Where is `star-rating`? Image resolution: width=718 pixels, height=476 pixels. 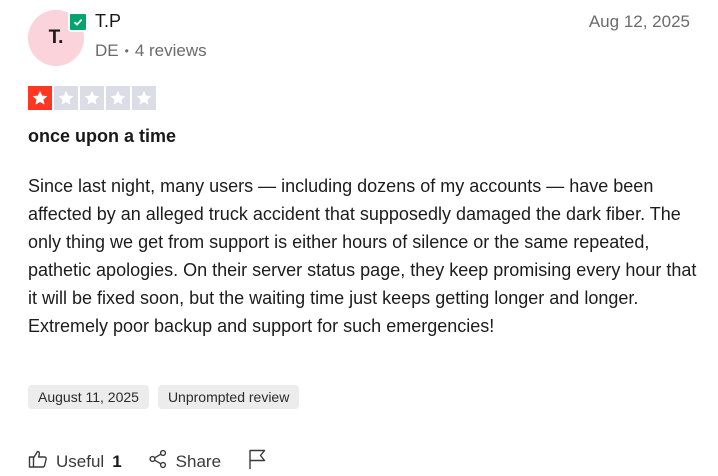 star-rating is located at coordinates (92, 98).